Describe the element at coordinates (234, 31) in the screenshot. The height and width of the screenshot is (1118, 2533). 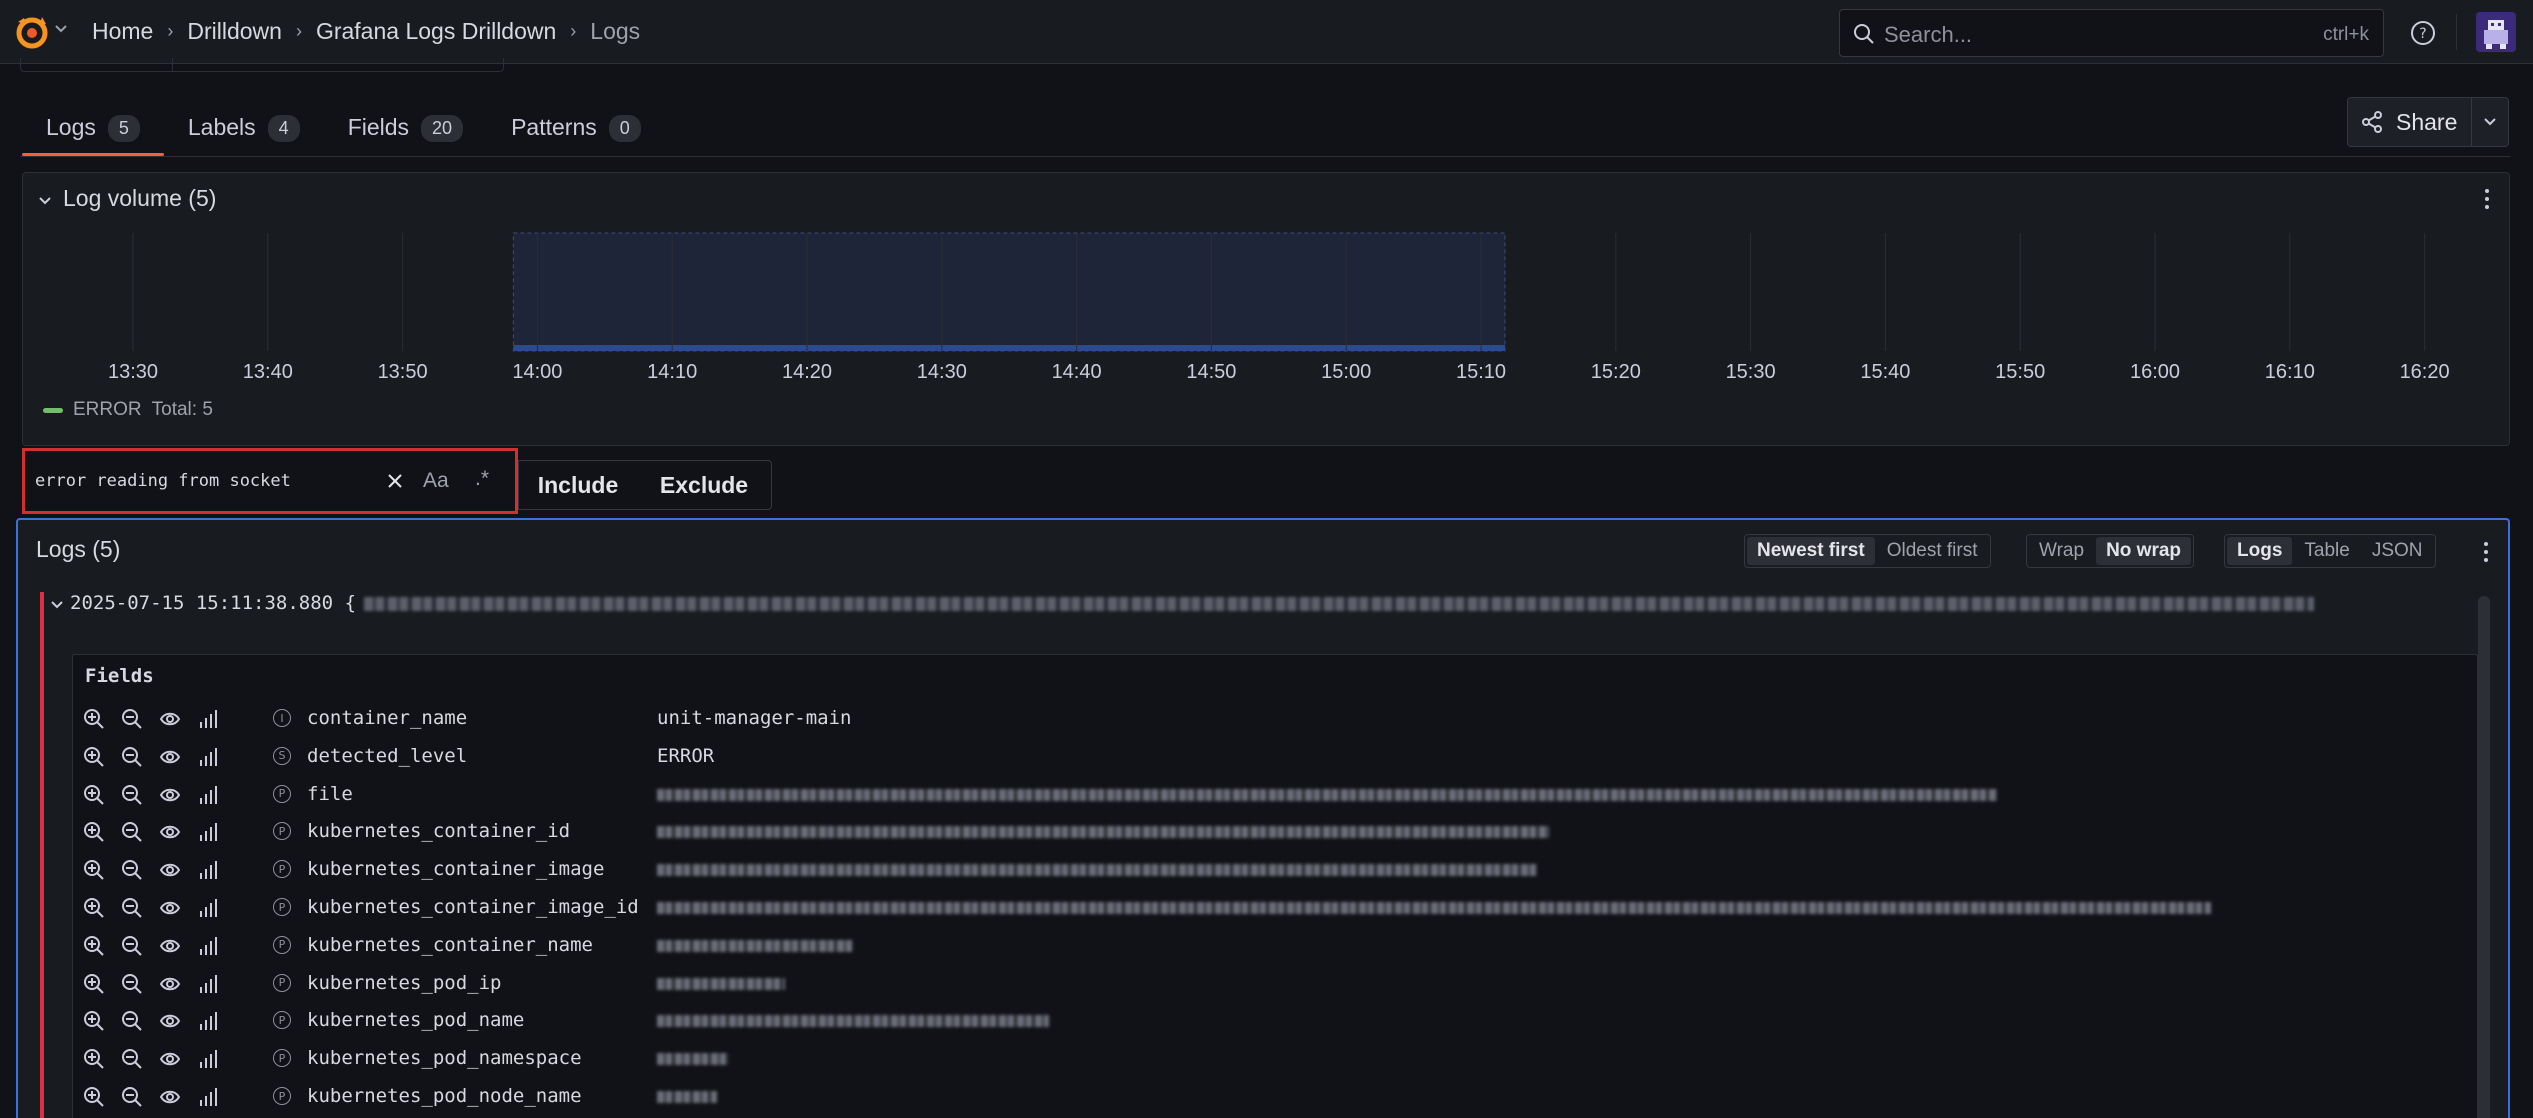
I see `breadcrumb-drilldown: Drilldown` at that location.